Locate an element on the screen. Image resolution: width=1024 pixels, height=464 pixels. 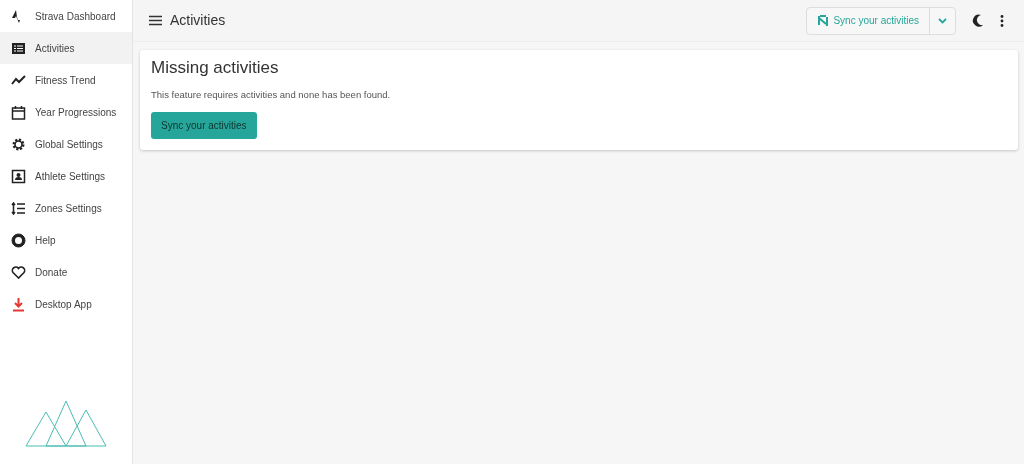
moon-icon is located at coordinates (978, 20).